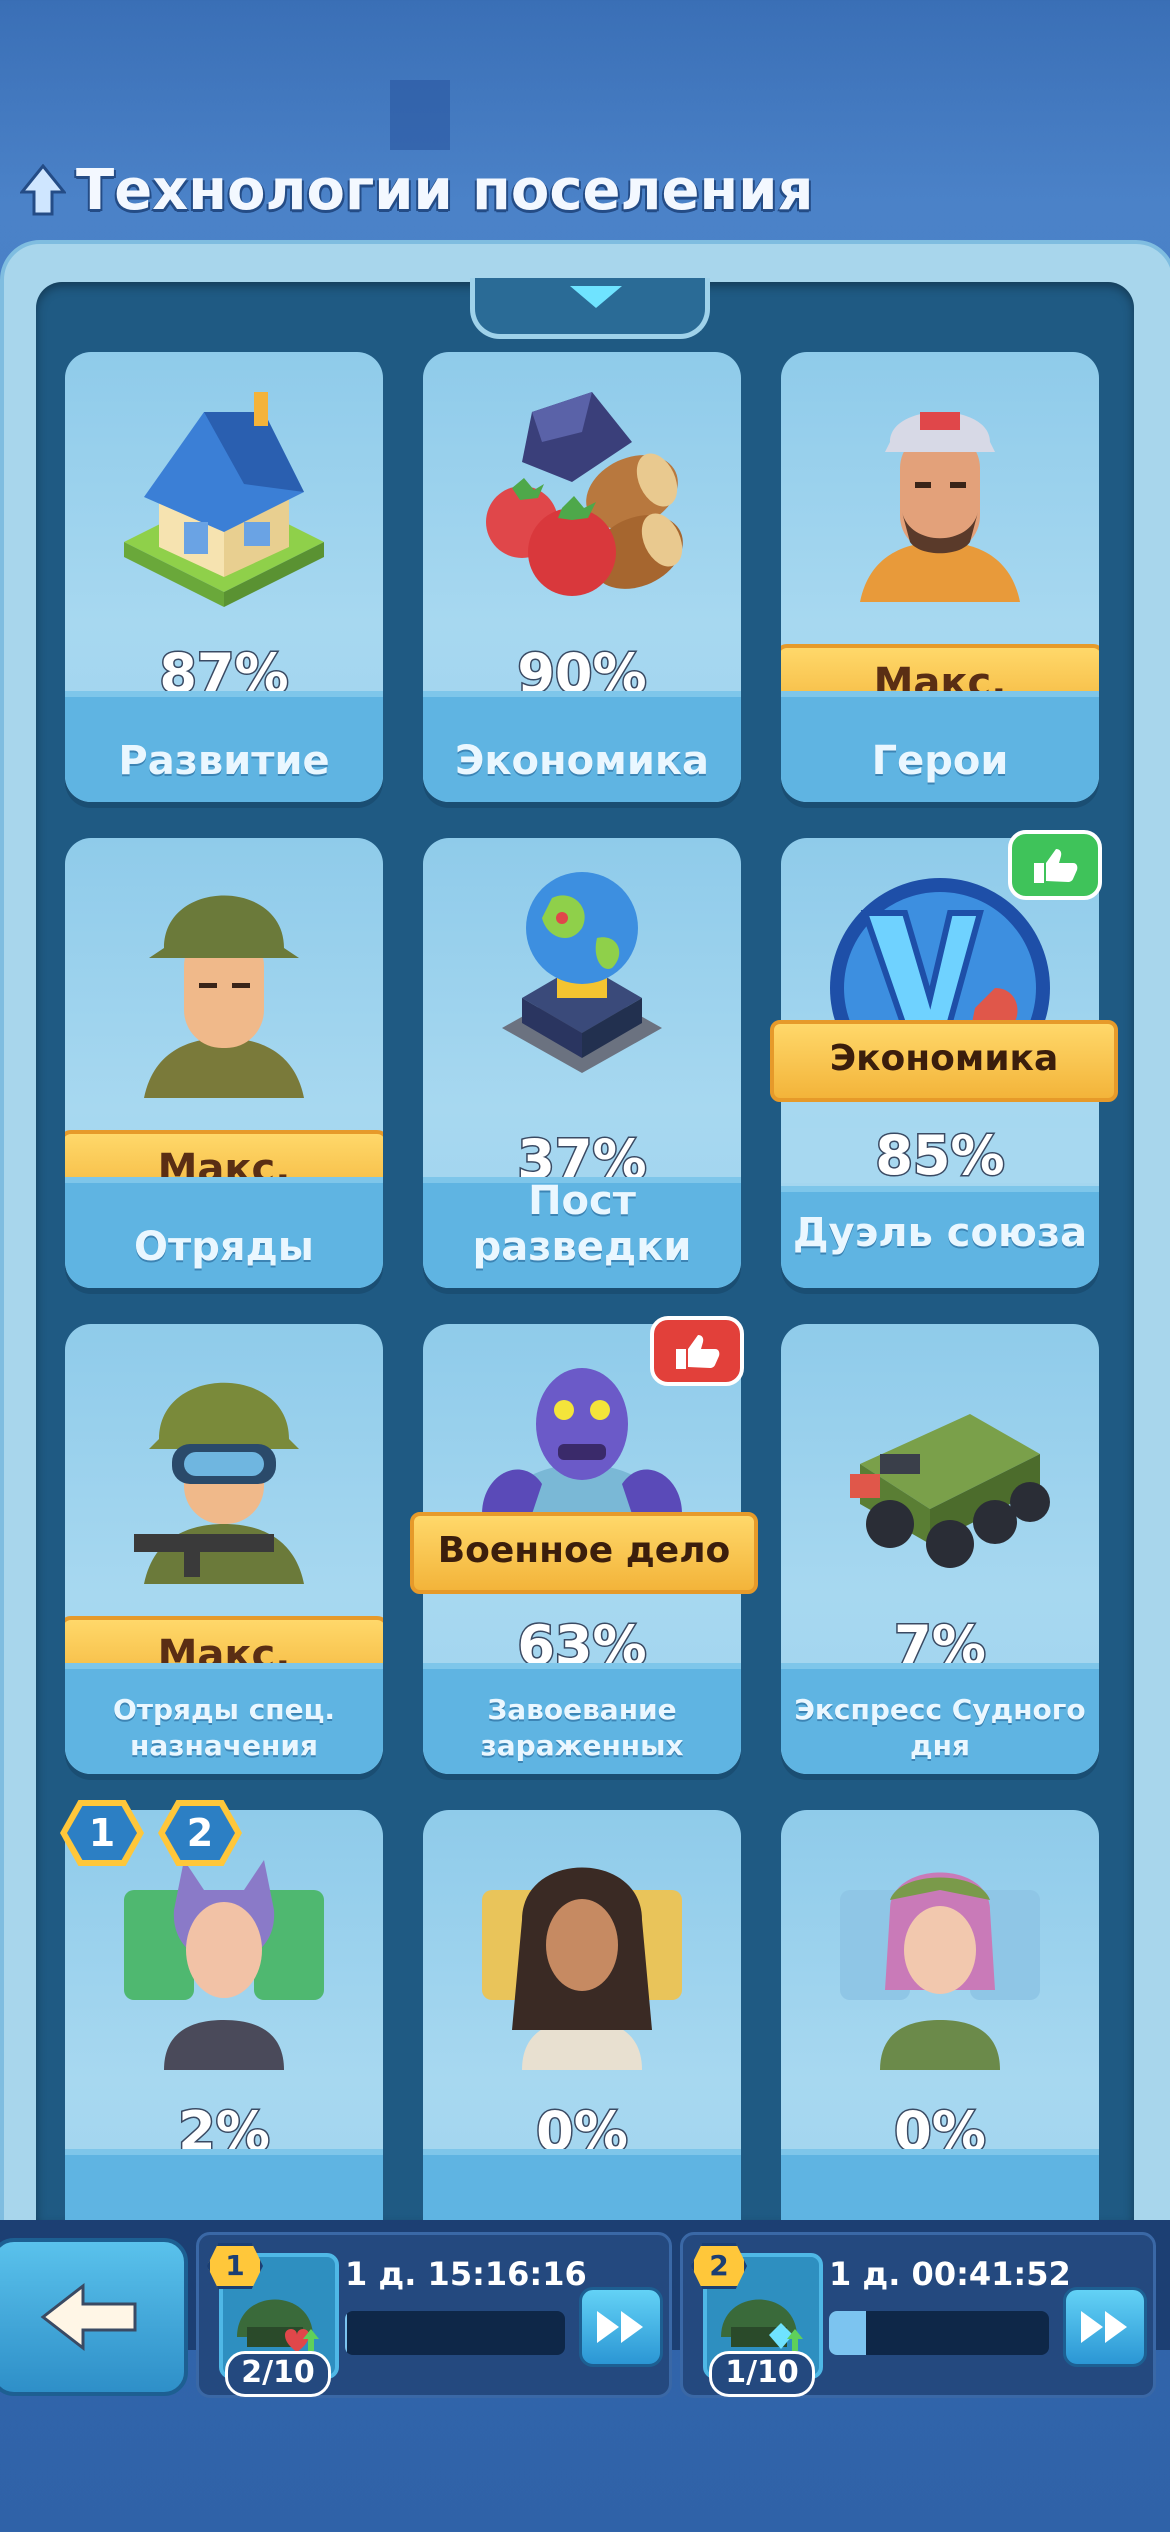 The image size is (1170, 2532). What do you see at coordinates (224, 996) in the screenshot?
I see `soldier-portrait` at bounding box center [224, 996].